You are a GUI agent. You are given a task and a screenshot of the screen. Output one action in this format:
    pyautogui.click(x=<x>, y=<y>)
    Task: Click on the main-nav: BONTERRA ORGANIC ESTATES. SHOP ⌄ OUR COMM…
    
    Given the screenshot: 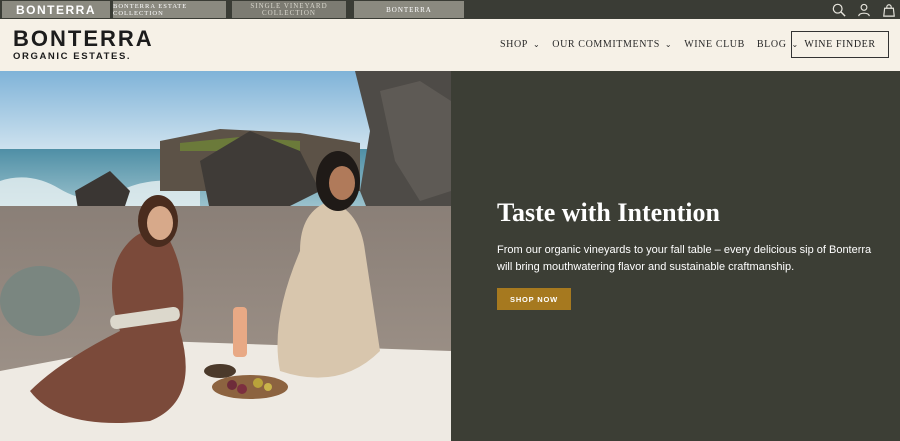 What is the action you would take?
    pyautogui.click(x=450, y=45)
    